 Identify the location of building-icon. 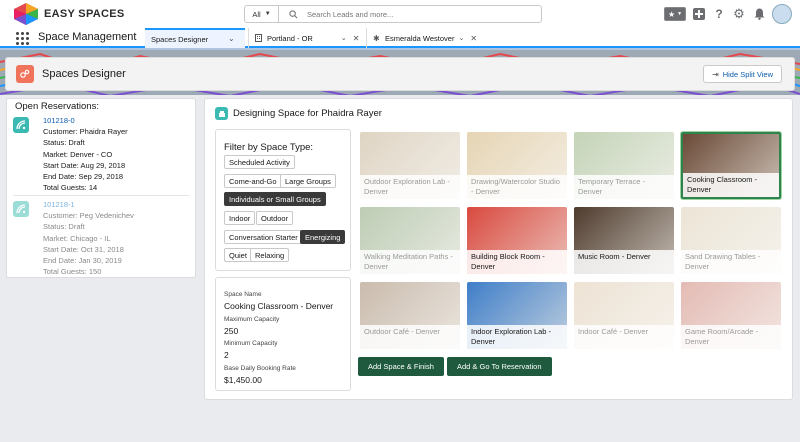
(259, 38).